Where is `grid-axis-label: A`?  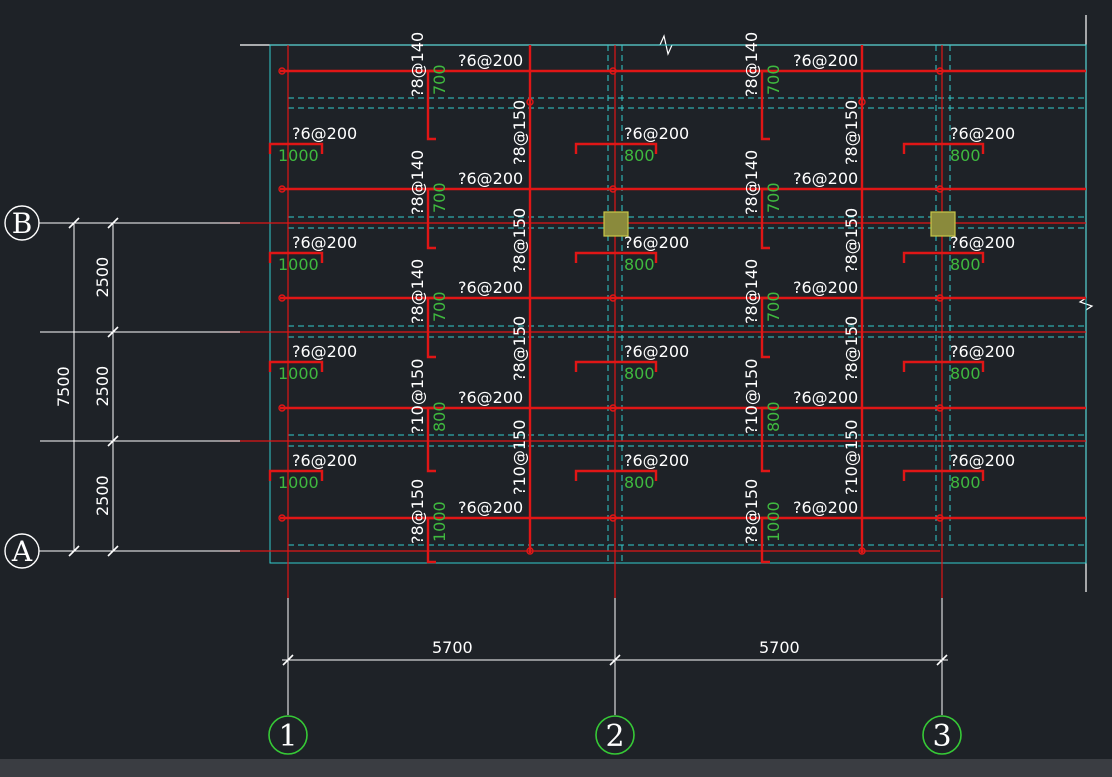 grid-axis-label: A is located at coordinates (22, 551).